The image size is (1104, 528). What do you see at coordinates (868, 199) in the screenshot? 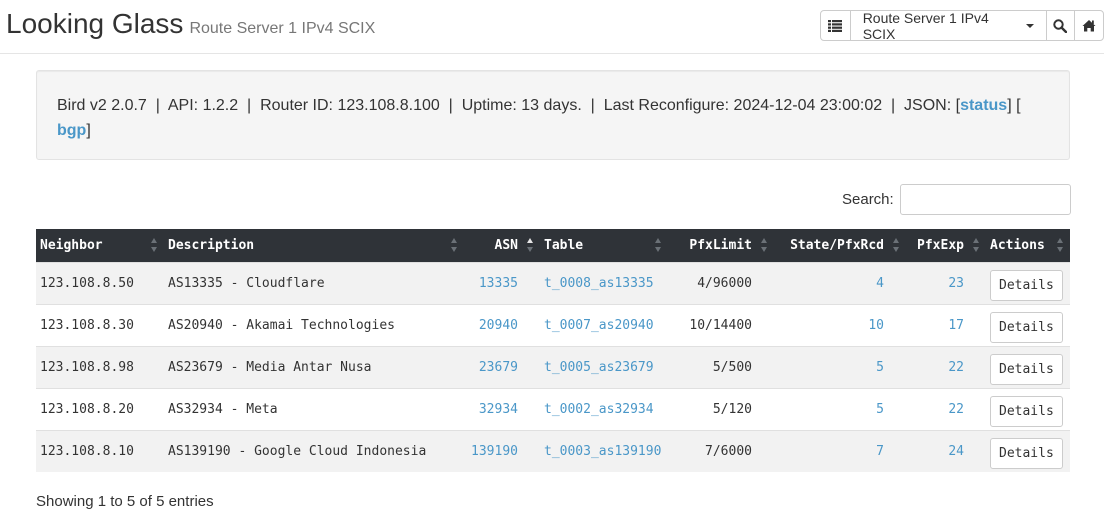
I see `search-label: Search:` at bounding box center [868, 199].